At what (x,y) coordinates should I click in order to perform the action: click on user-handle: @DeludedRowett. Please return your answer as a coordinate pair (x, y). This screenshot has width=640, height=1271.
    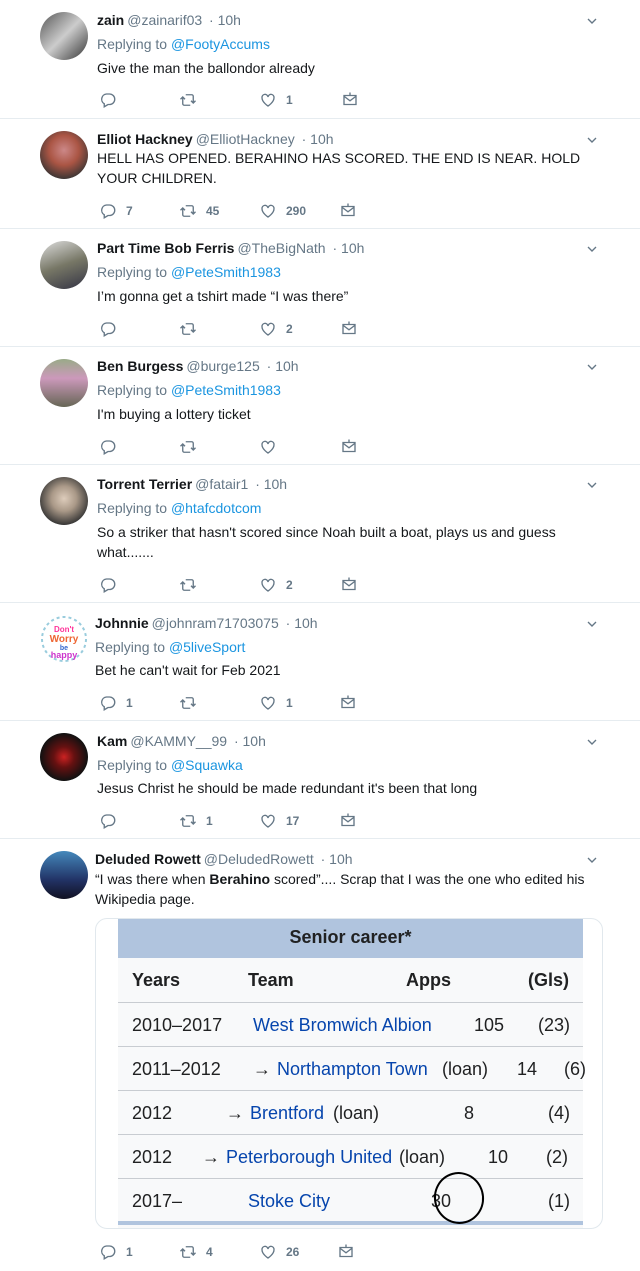
    Looking at the image, I should click on (259, 859).